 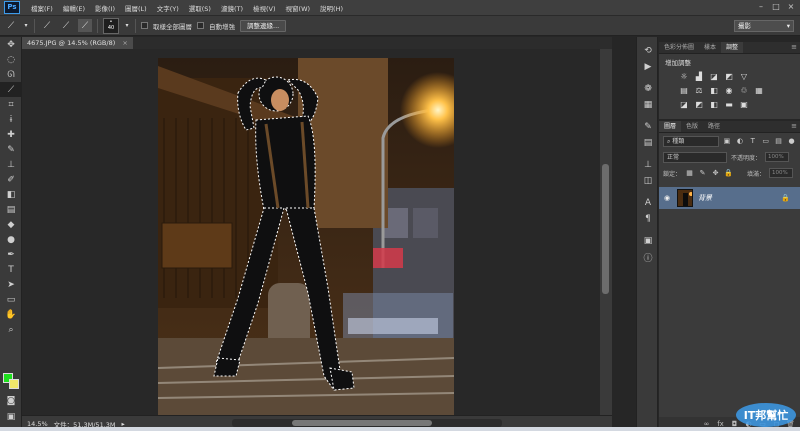 What do you see at coordinates (744, 77) in the screenshot?
I see `vibrance-icon: ▽` at bounding box center [744, 77].